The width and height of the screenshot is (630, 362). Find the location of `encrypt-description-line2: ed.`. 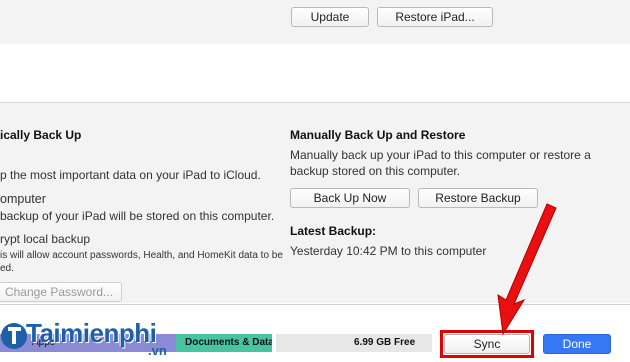

encrypt-description-line2: ed. is located at coordinates (7, 268).